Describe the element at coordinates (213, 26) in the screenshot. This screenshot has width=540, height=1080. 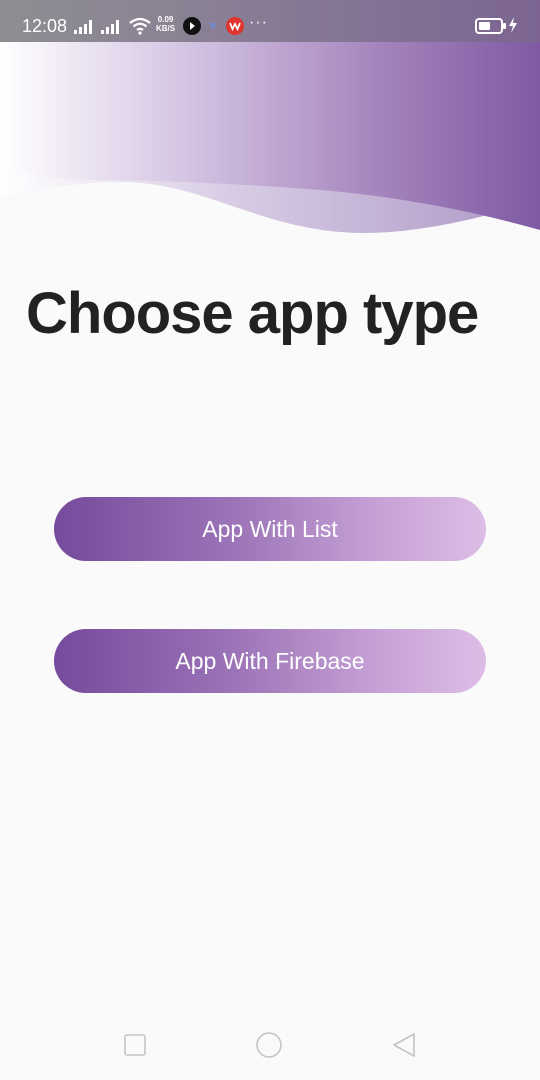
I see `vpn-icon` at that location.